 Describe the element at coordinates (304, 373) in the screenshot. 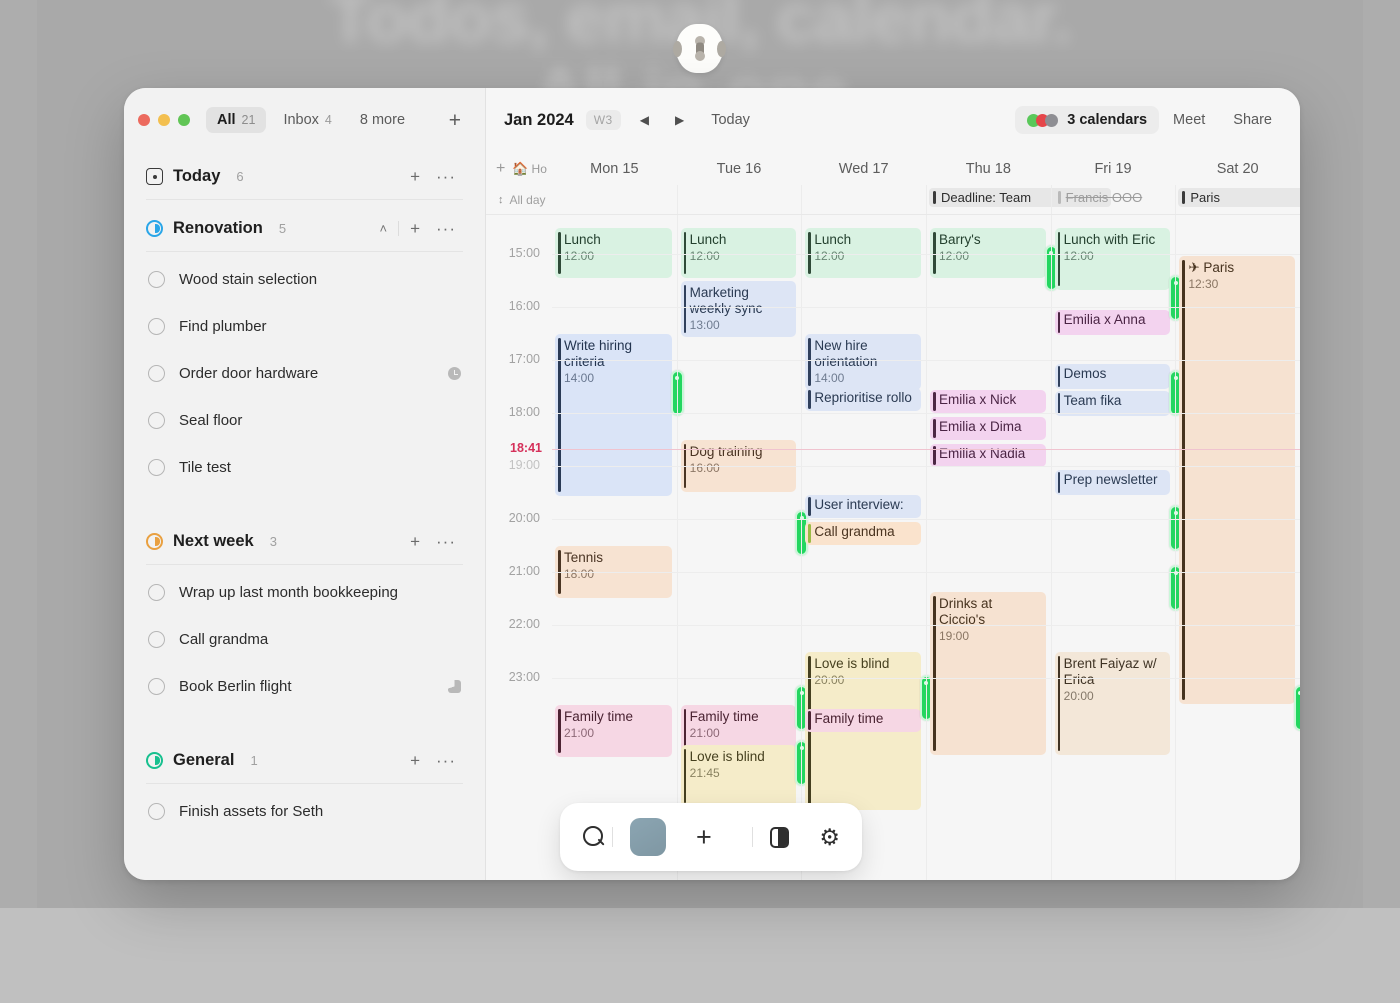

I see `list-item: Order door hardware` at that location.